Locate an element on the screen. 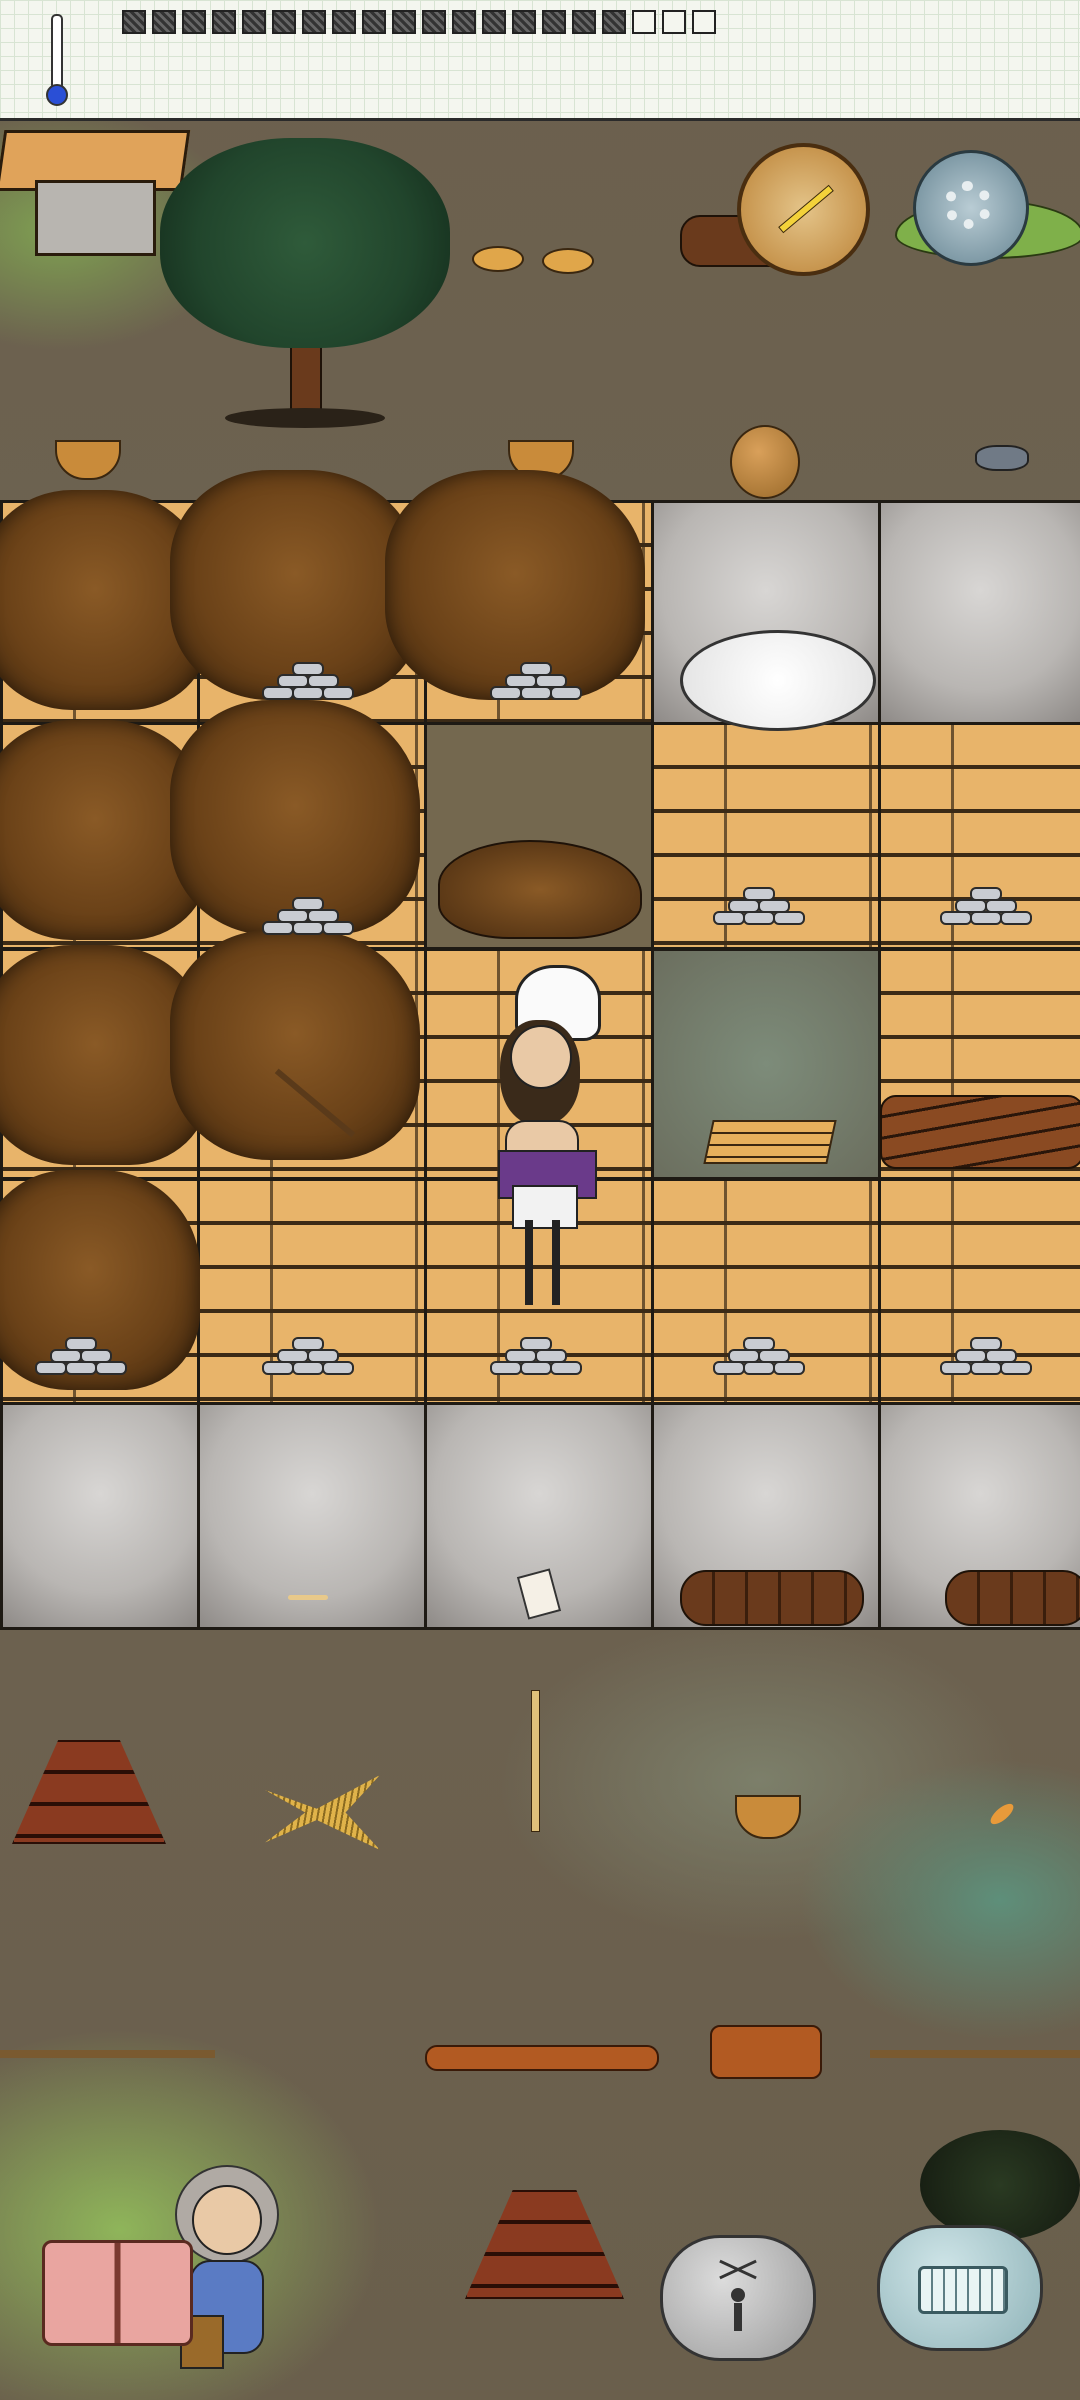 The width and height of the screenshot is (1080, 2400). basket-with-fire is located at coordinates (768, 1817).